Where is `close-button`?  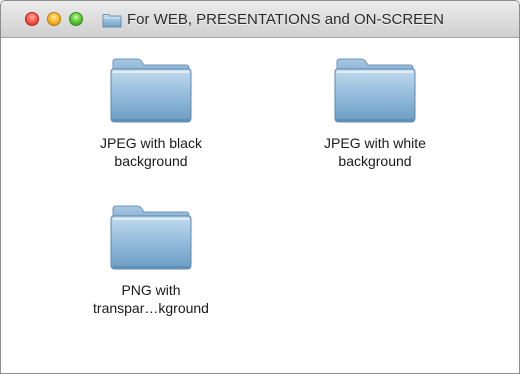 close-button is located at coordinates (32, 19).